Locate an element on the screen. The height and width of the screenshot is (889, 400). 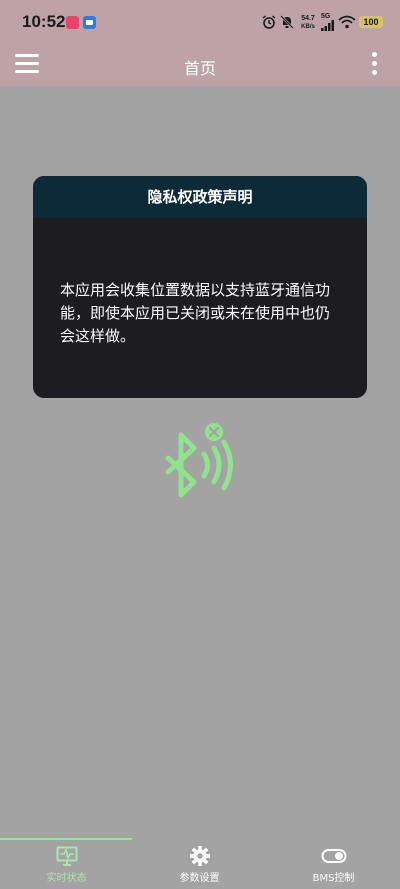
active-tab-indicator is located at coordinates (66, 839).